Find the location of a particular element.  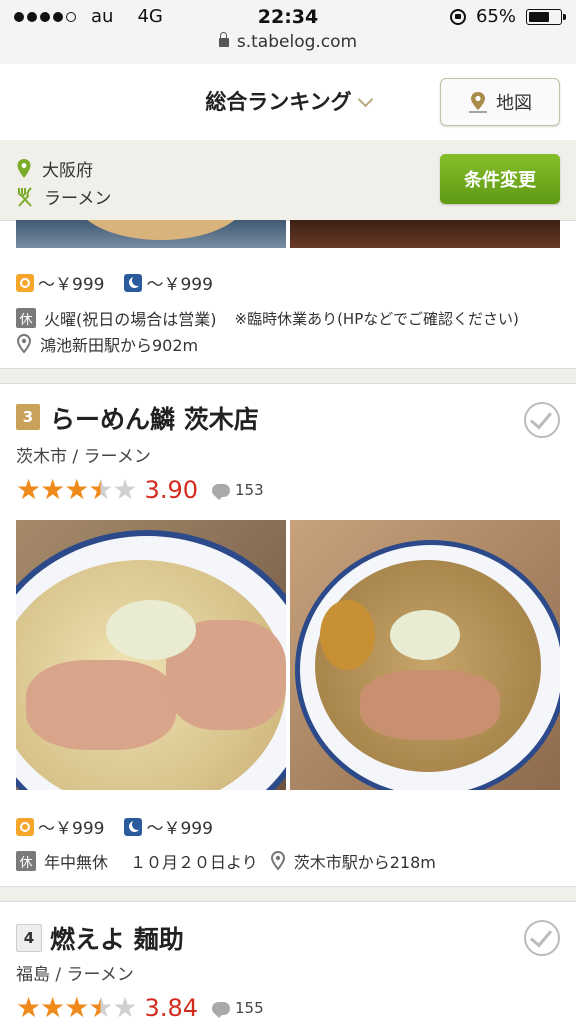

rotation-lock-icon is located at coordinates (457, 16).